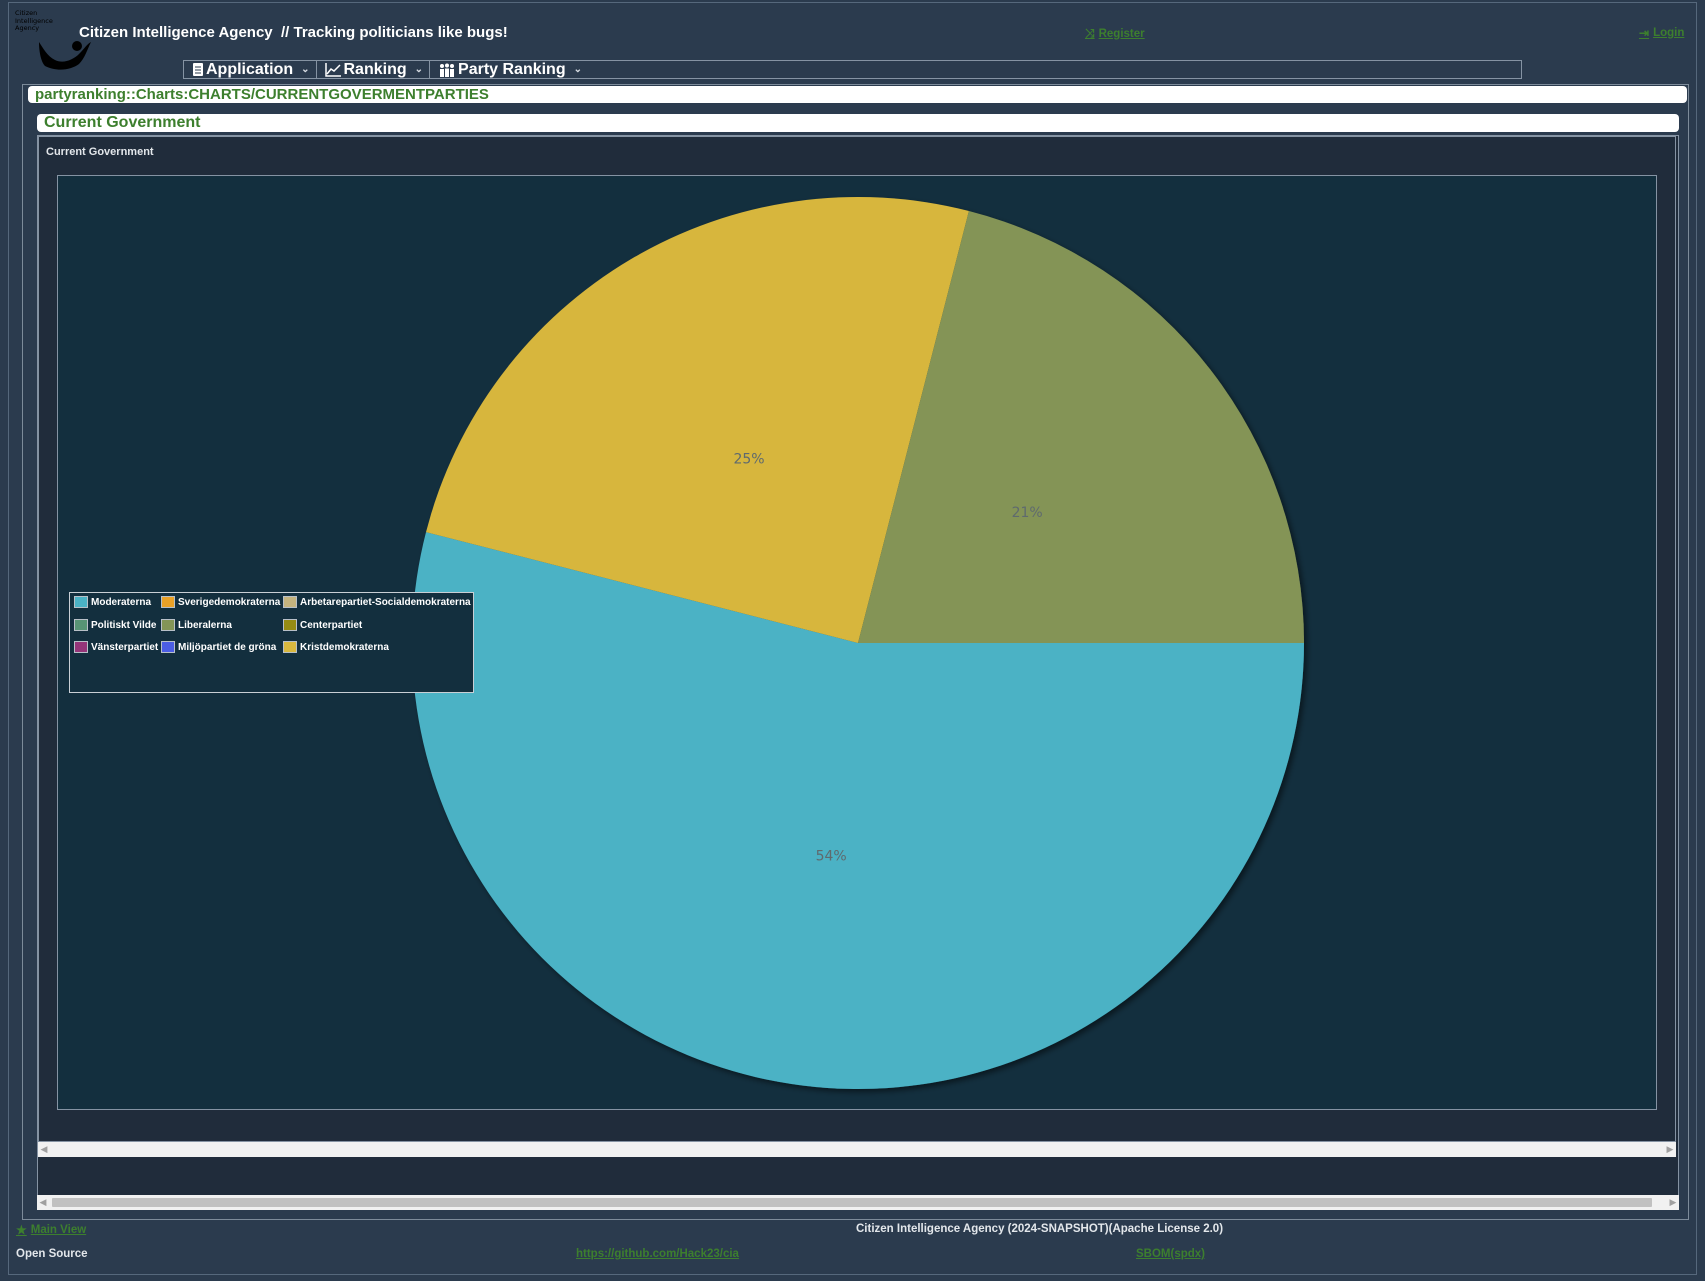 The height and width of the screenshot is (1281, 1705). Describe the element at coordinates (512, 69) in the screenshot. I see `menu-party-ranking-label: Party Ranking` at that location.